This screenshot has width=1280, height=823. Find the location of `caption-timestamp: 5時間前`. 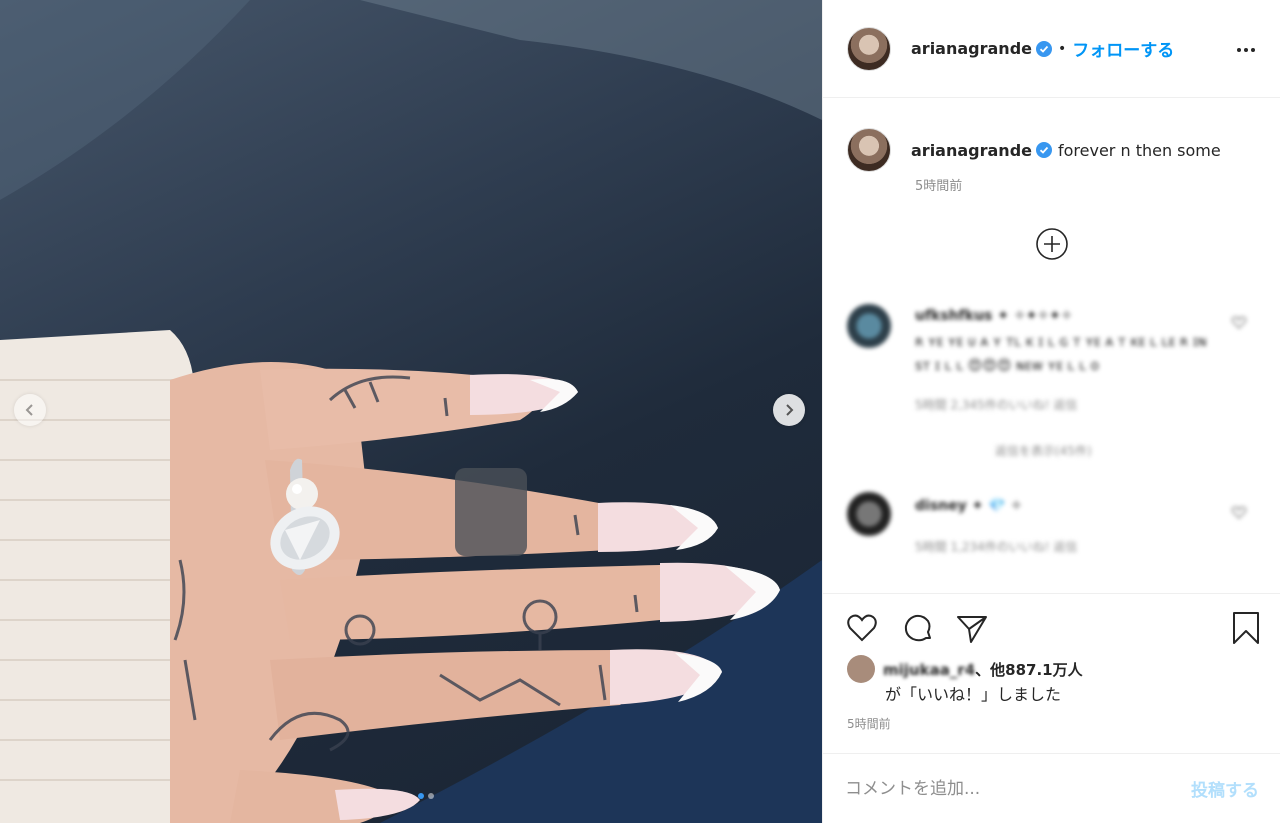

caption-timestamp: 5時間前 is located at coordinates (939, 186).